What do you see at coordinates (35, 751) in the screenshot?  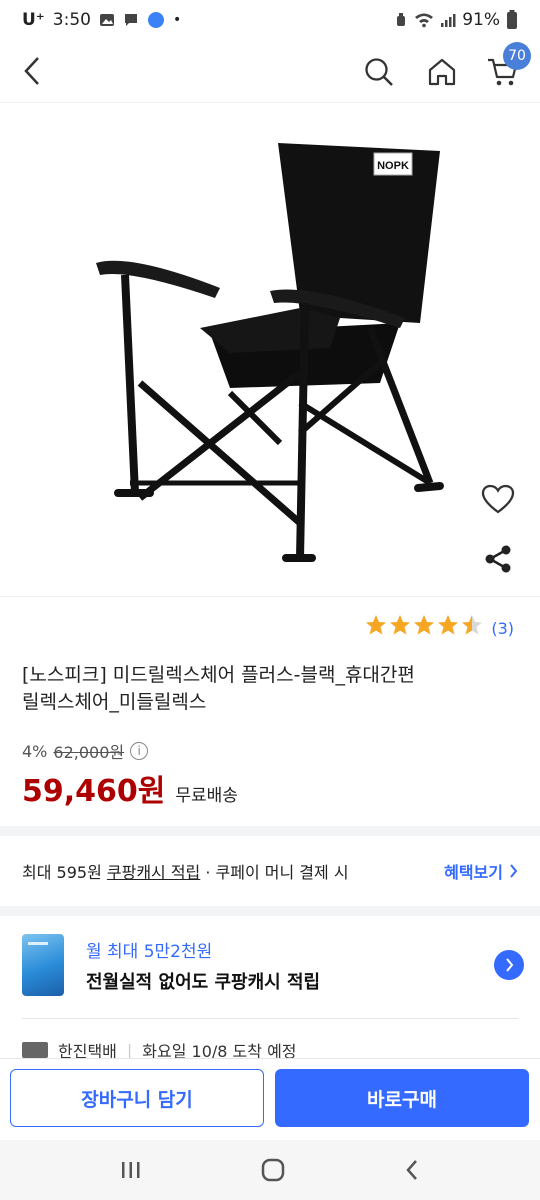 I see `discount-rate: 4%` at bounding box center [35, 751].